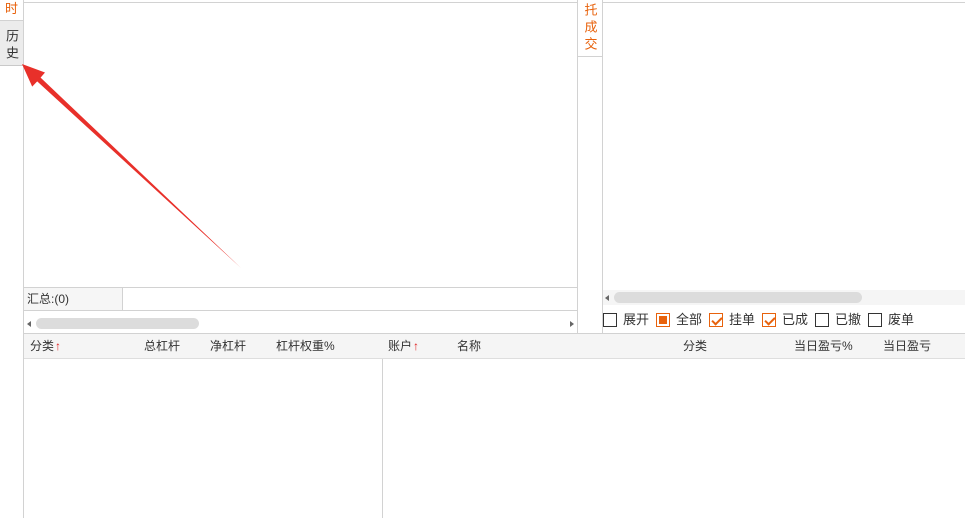 The image size is (965, 518). I want to click on filter-label: 已撤, so click(848, 319).